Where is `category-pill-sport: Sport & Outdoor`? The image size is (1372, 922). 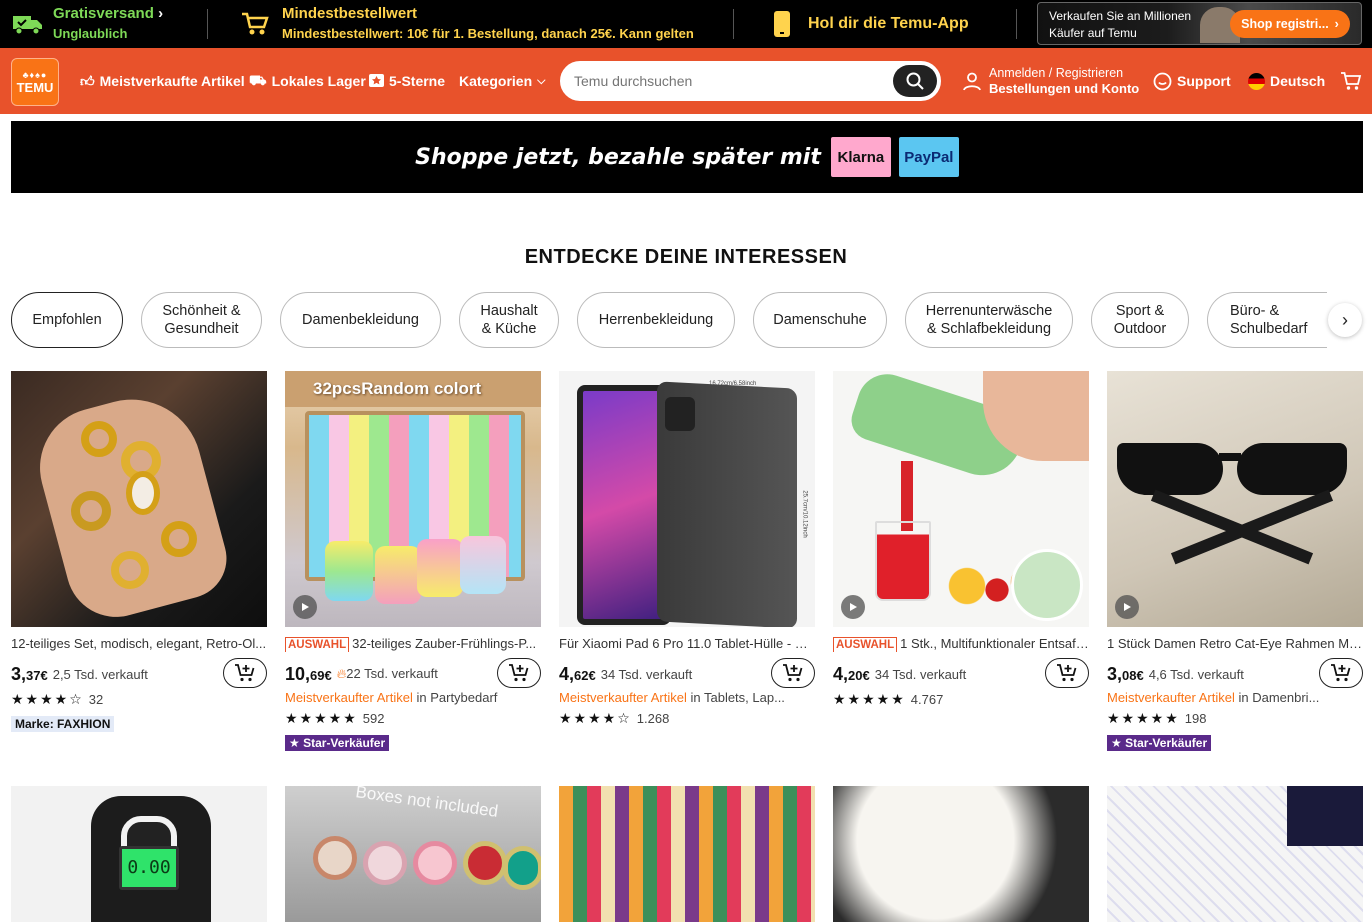
category-pill-sport: Sport & Outdoor is located at coordinates (1140, 320).